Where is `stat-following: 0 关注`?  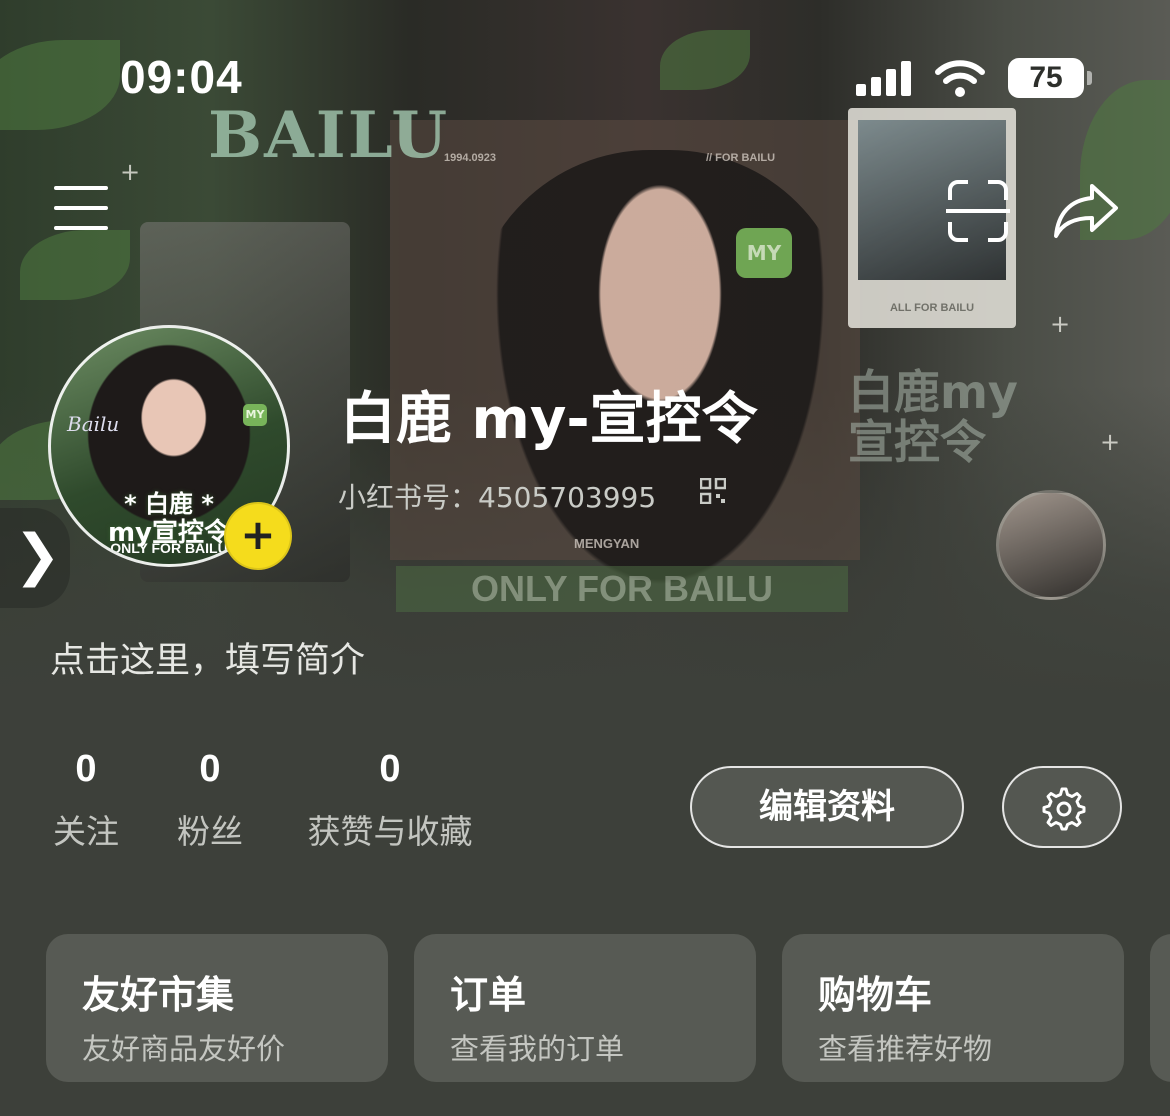
stat-following: 0 关注 is located at coordinates (86, 800).